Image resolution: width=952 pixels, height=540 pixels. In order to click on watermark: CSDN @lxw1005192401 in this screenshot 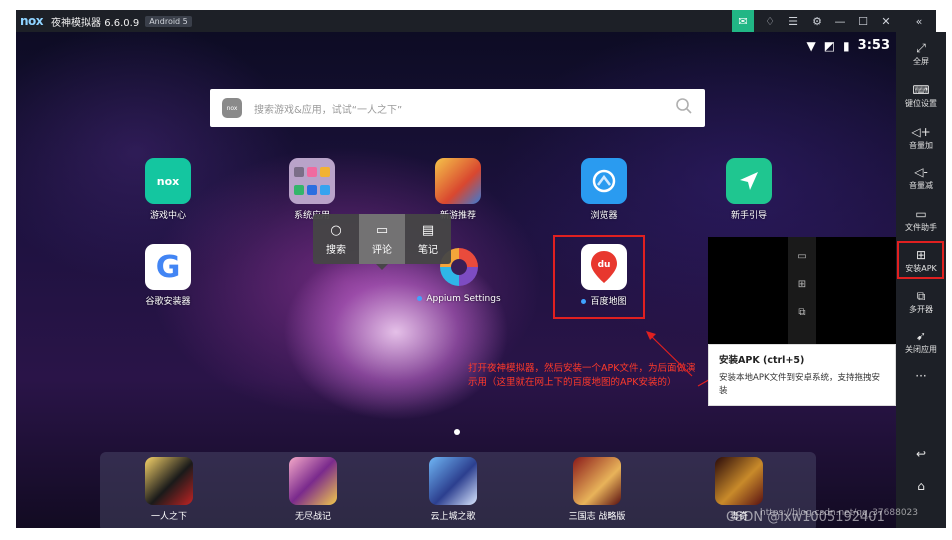, I will do `click(805, 517)`.